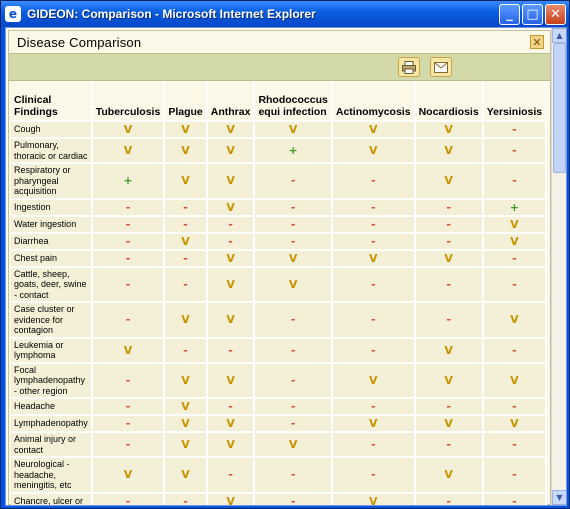  I want to click on clinical-findings-header: Clinical Findings, so click(52, 101).